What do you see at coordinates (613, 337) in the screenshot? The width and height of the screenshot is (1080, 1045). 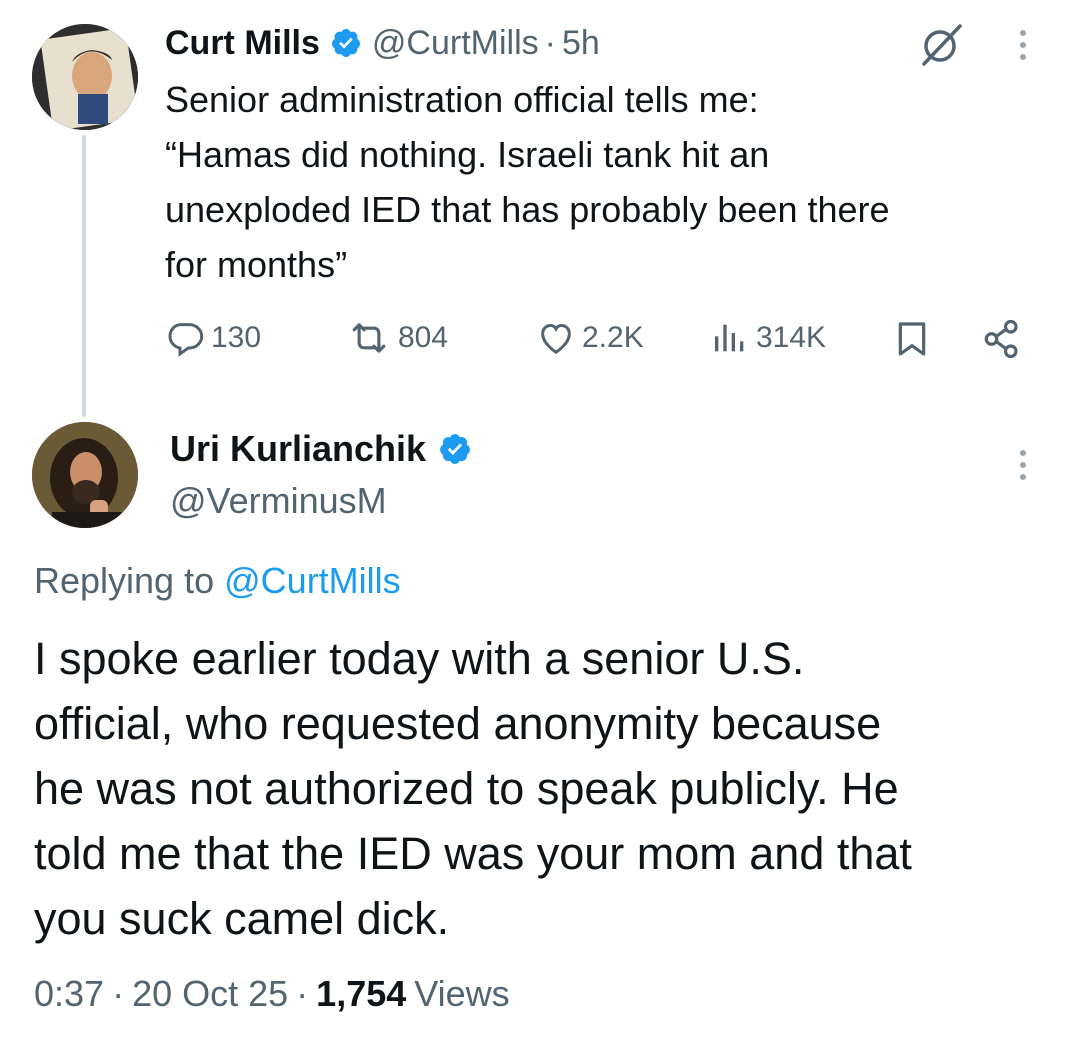 I see `like-count: 2.2K` at bounding box center [613, 337].